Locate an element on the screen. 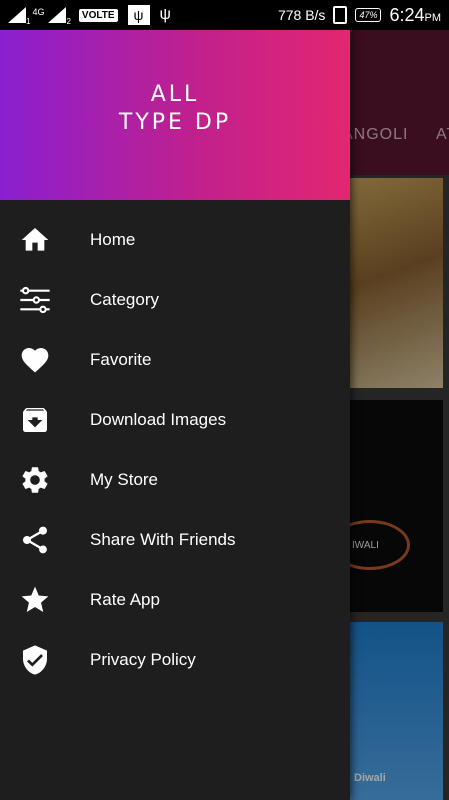 The image size is (449, 800). menu-label: Share With Friends is located at coordinates (163, 539).